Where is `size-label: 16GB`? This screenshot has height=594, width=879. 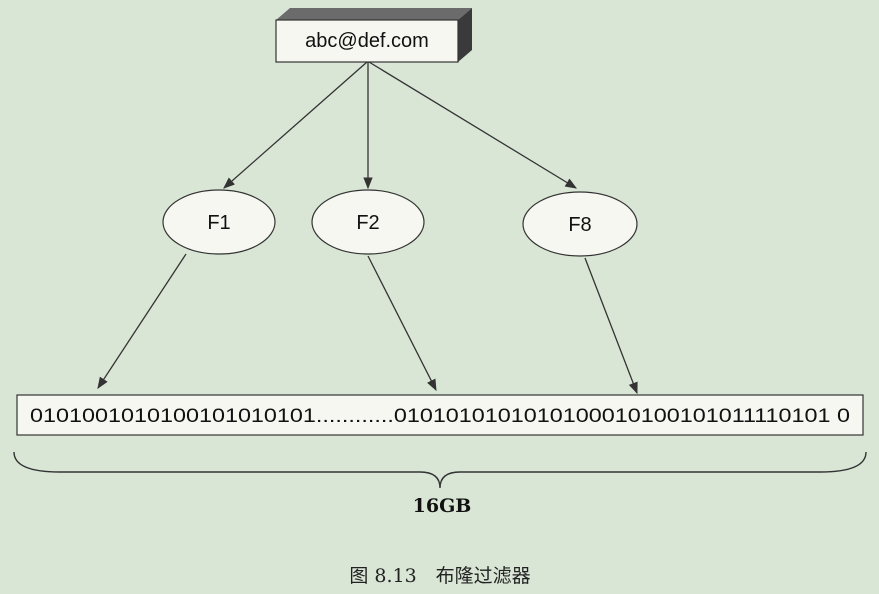 size-label: 16GB is located at coordinates (442, 506).